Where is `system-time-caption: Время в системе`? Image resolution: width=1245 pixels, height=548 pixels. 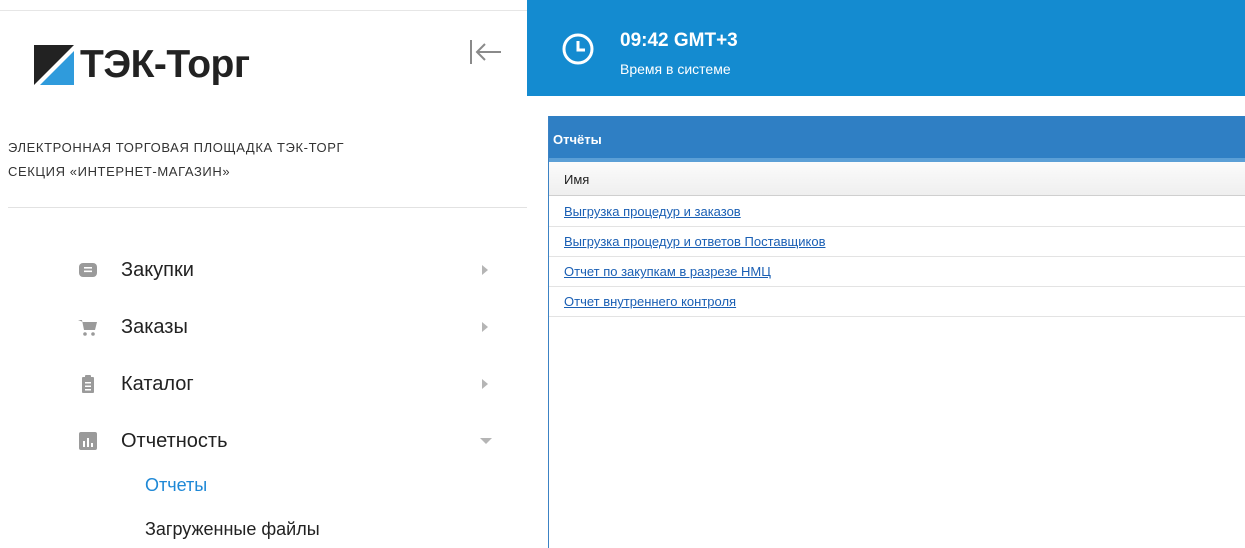
system-time-caption: Время в системе is located at coordinates (675, 69).